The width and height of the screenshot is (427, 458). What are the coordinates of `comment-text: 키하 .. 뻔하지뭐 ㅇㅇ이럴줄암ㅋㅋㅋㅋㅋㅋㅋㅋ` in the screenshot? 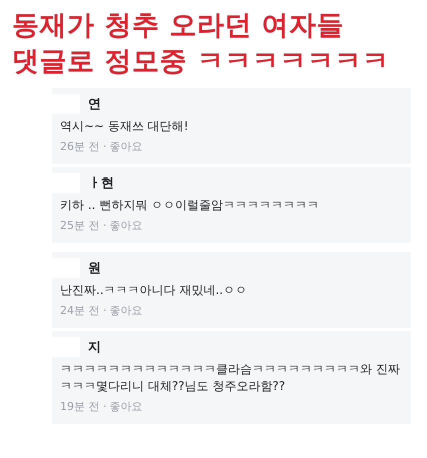 It's located at (190, 205).